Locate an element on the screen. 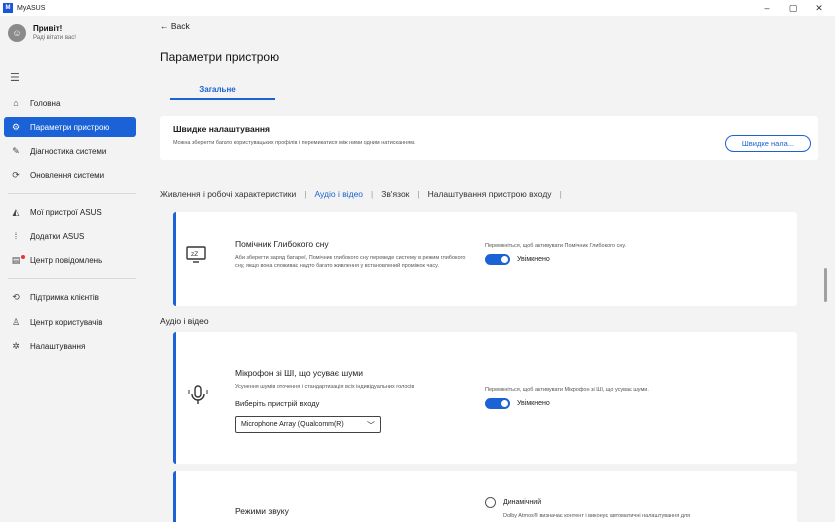 This screenshot has width=835, height=522. input-device-select: Microphone Array (Qualcomm(R) ﹀ is located at coordinates (308, 424).